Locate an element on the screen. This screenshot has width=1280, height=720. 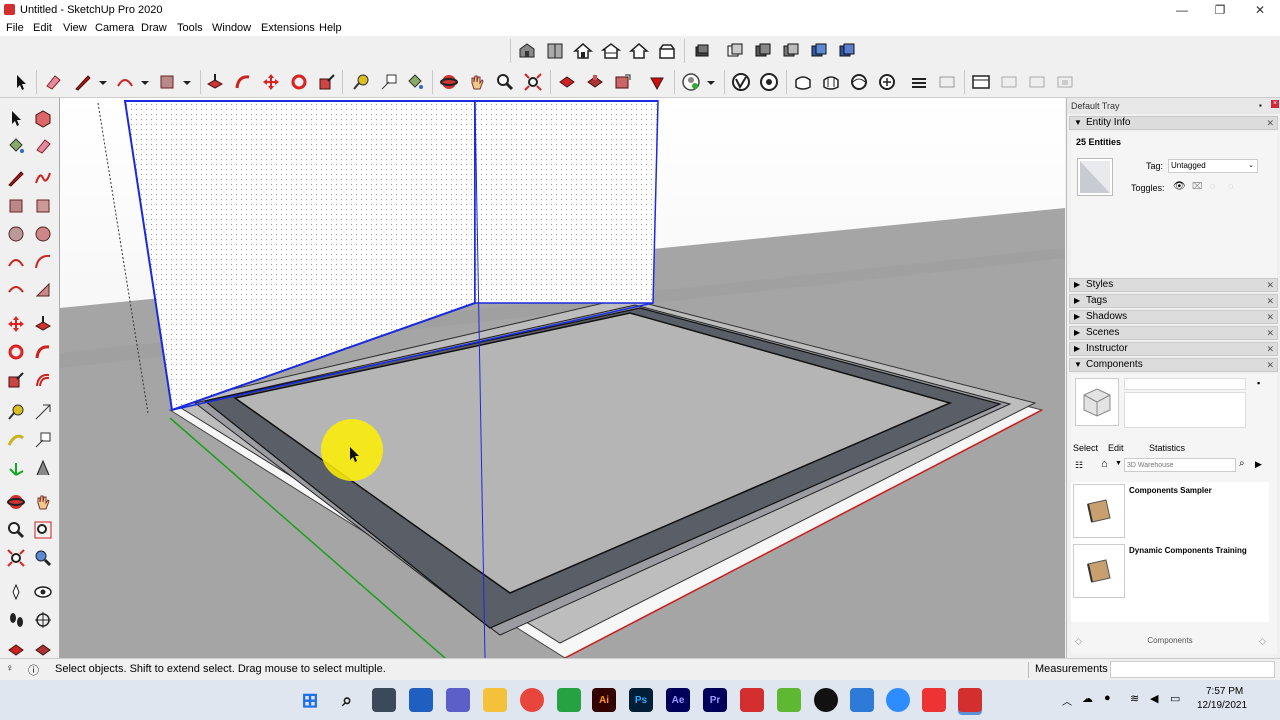
notepad-icon is located at coordinates (862, 700).